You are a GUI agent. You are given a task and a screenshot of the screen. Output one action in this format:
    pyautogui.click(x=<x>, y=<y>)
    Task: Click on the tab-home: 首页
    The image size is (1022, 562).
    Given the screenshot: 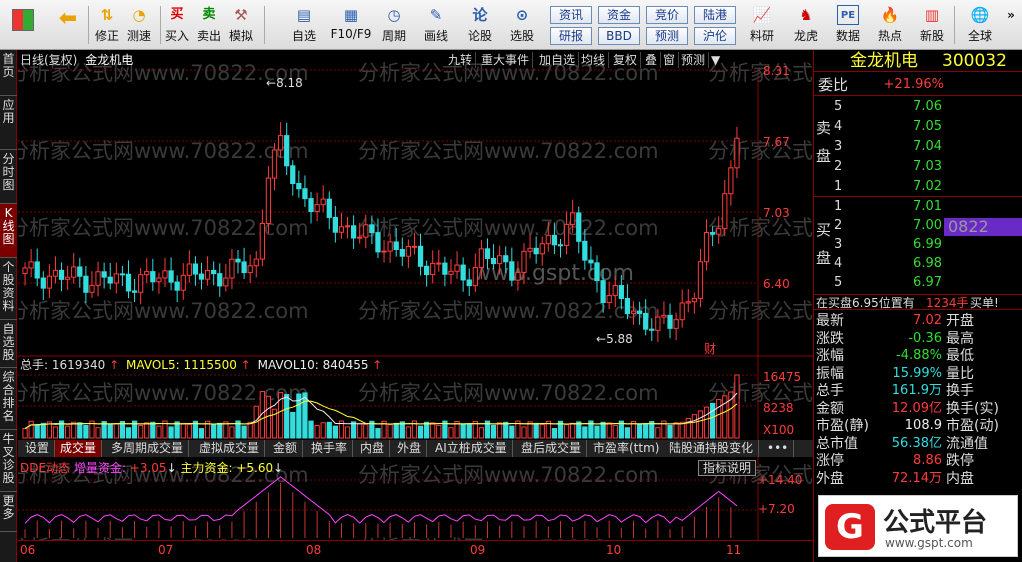 What is the action you would take?
    pyautogui.click(x=8, y=73)
    